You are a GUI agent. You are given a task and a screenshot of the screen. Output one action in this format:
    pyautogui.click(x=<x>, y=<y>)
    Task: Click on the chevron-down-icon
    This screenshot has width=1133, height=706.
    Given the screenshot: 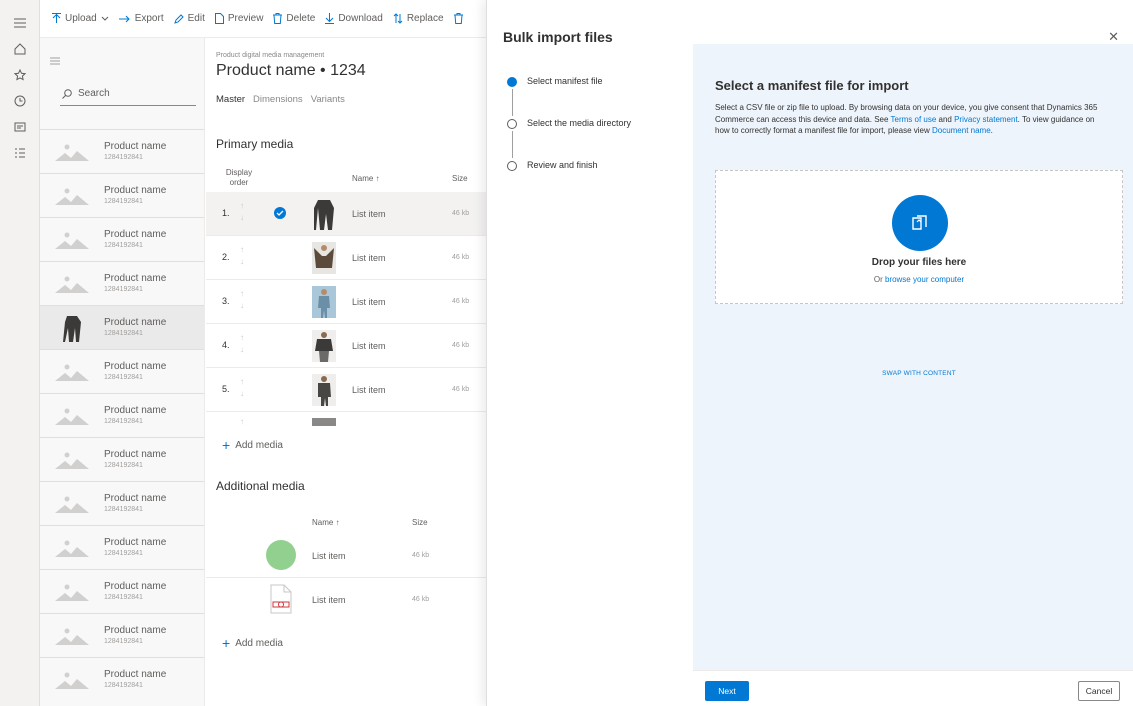 What is the action you would take?
    pyautogui.click(x=105, y=18)
    